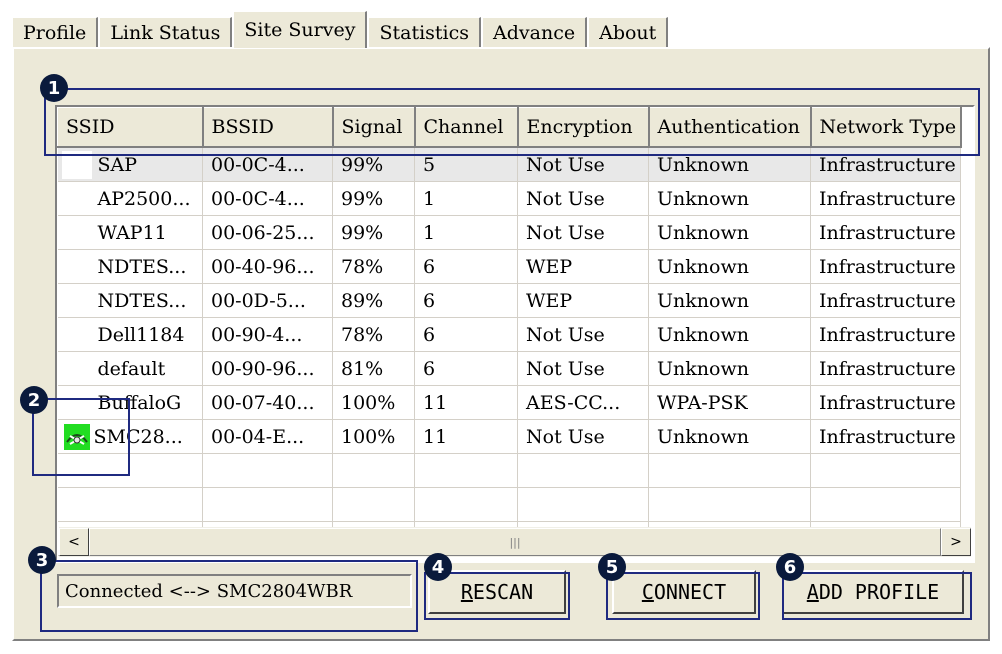 Image resolution: width=1002 pixels, height=654 pixels. I want to click on horizontal-scrollbar: < ||| >, so click(515, 542).